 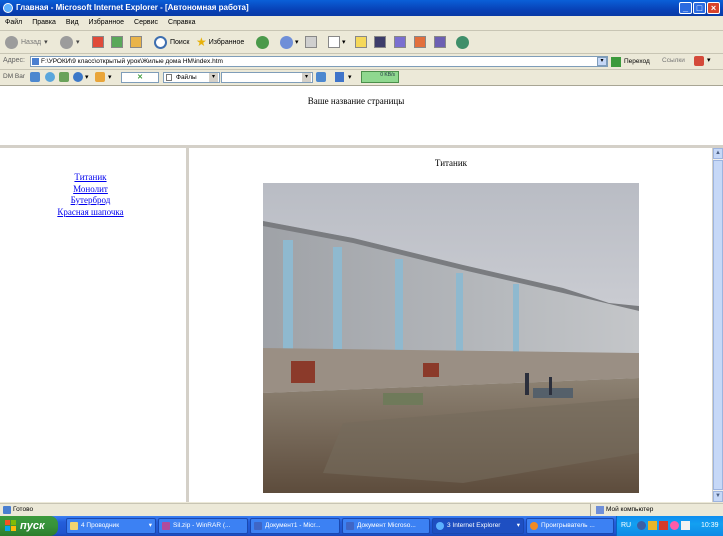 What do you see at coordinates (478, 526) in the screenshot?
I see `task-internet-explorer: 3 Internet Explorer ▾` at bounding box center [478, 526].